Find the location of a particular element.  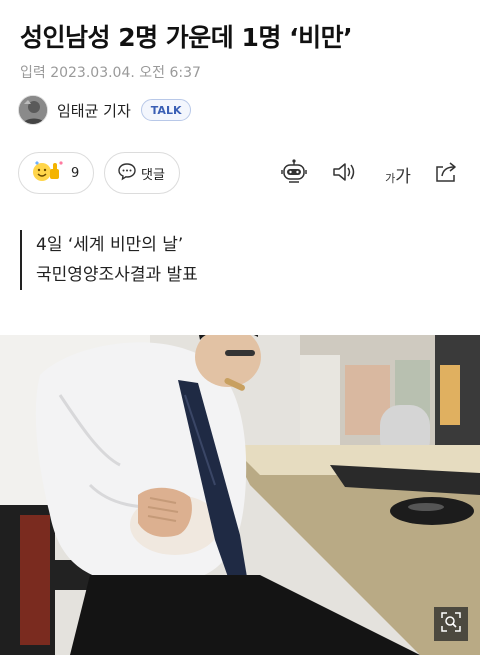

article-headline: 성인남성 2명 가운데 1명 ‘비만’ is located at coordinates (186, 37).